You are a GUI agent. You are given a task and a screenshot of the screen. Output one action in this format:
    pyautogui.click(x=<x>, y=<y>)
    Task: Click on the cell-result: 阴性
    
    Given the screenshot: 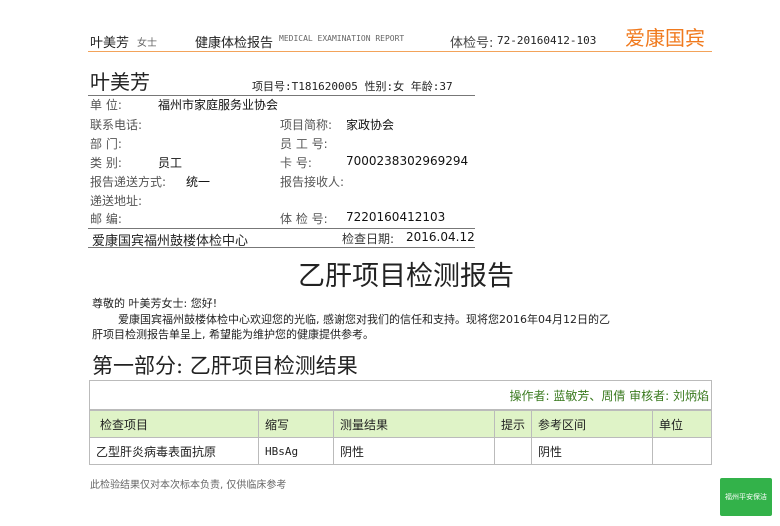 What is the action you would take?
    pyautogui.click(x=414, y=451)
    